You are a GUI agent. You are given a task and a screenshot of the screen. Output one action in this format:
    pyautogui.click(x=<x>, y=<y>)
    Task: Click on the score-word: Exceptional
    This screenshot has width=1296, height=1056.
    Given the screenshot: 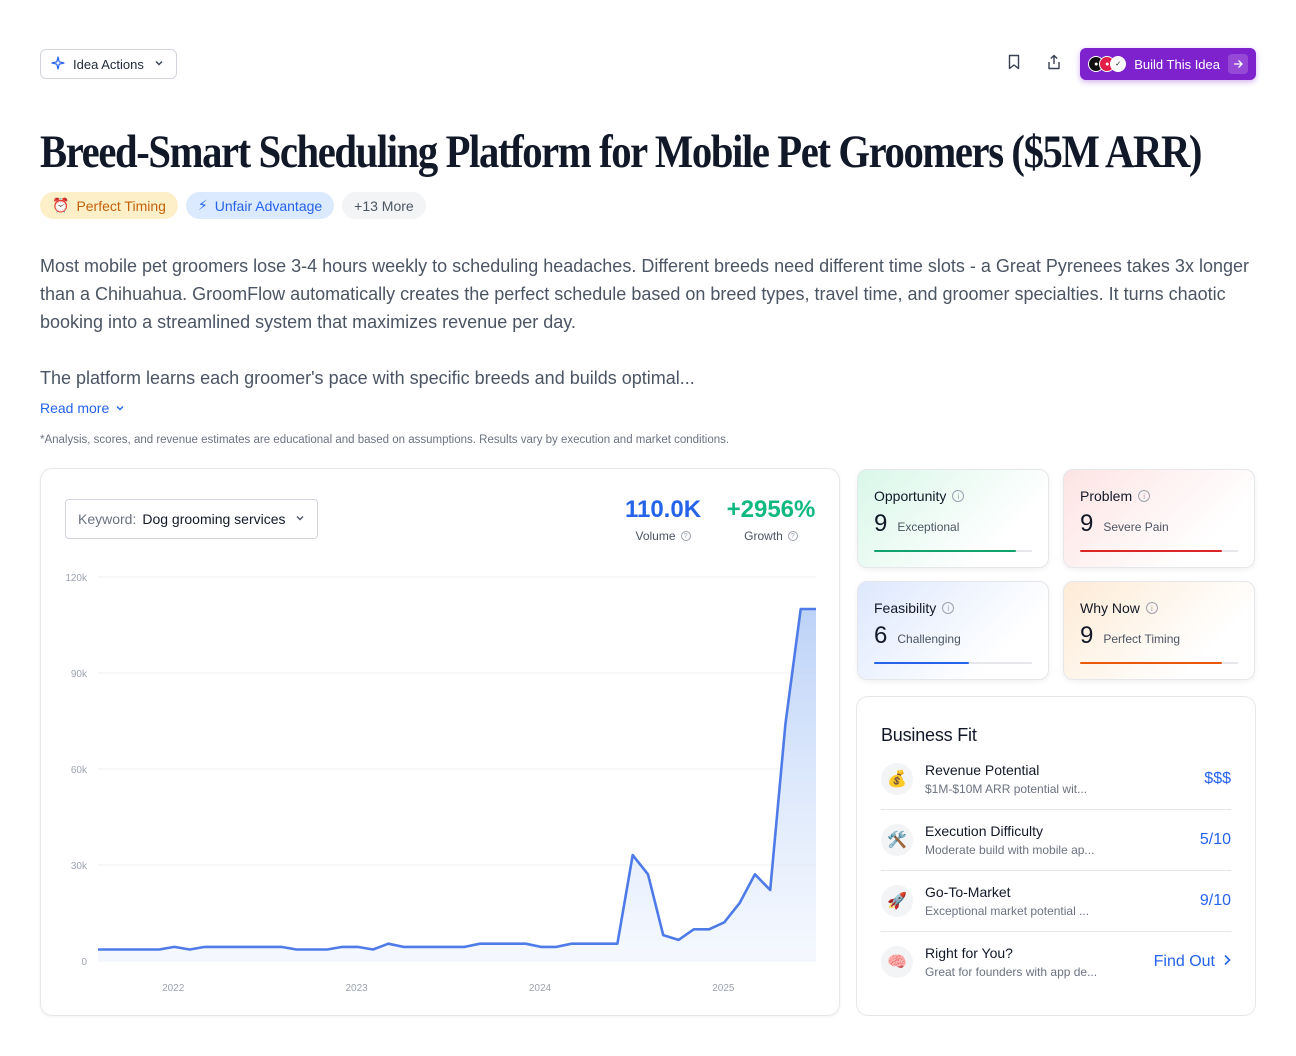 What is the action you would take?
    pyautogui.click(x=928, y=527)
    